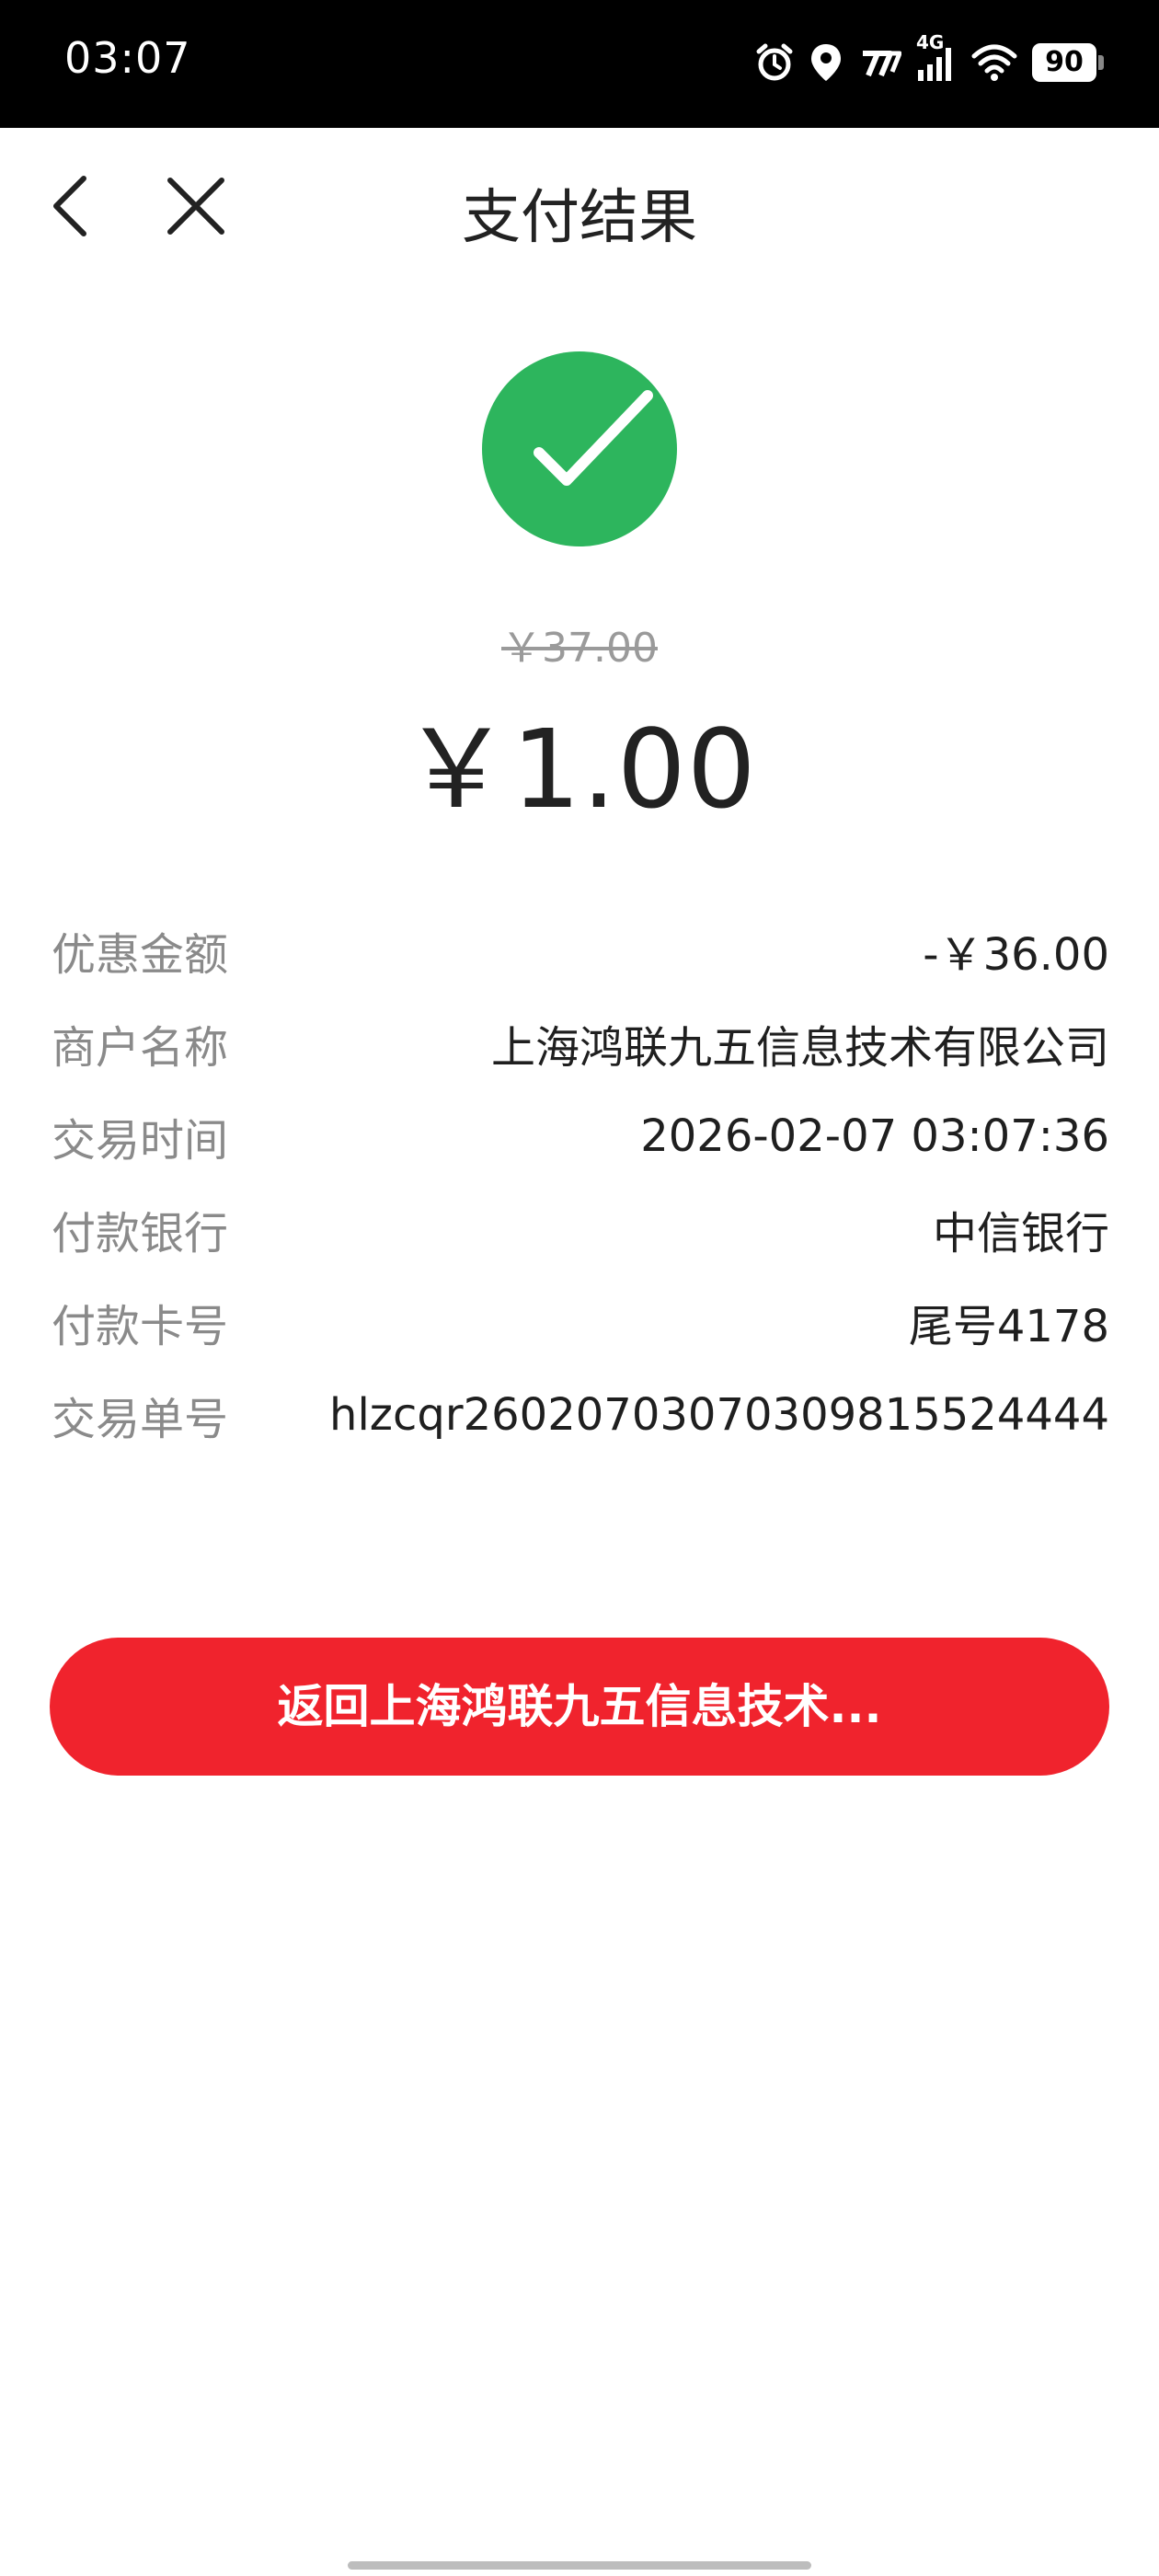 This screenshot has height=2576, width=1159. Describe the element at coordinates (580, 1135) in the screenshot. I see `detail-row-time: 交易时间 2026-02-07 03:07:36` at that location.